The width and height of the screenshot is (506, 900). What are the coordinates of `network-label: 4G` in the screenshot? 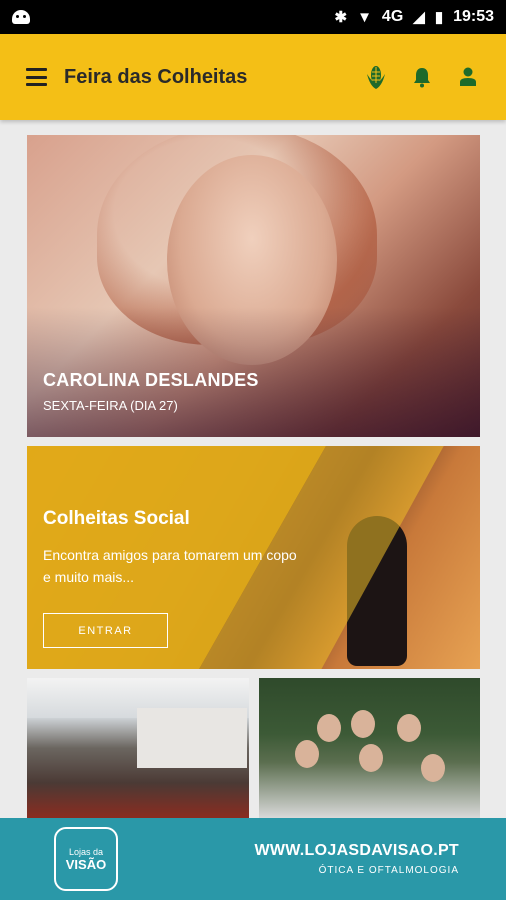 It's located at (392, 16).